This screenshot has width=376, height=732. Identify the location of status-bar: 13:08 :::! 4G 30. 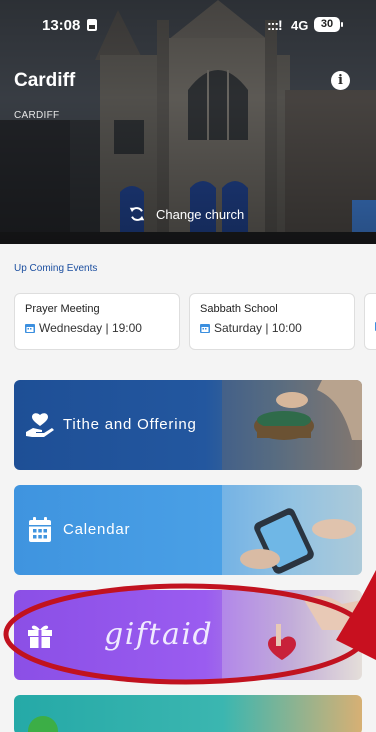
(188, 25).